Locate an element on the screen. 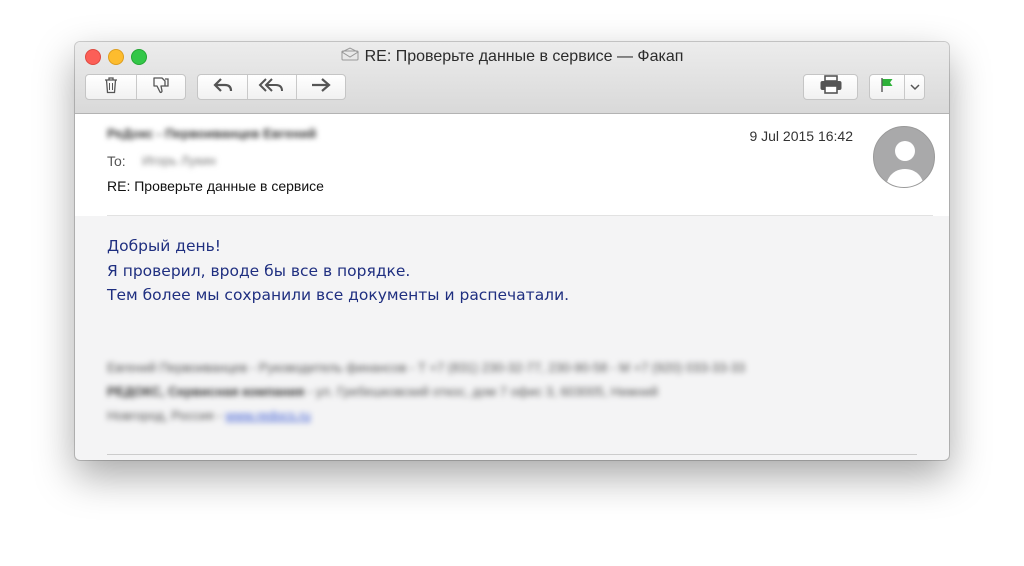 This screenshot has width=1024, height=566. to-label: To: is located at coordinates (116, 161).